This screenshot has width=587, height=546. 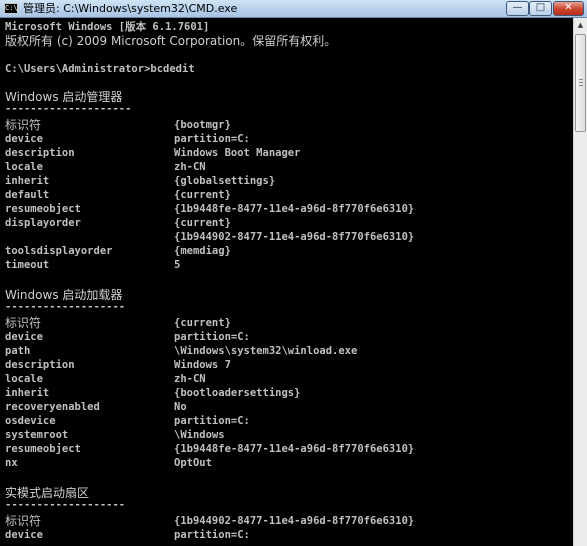 I want to click on row-key: path, so click(x=18, y=351).